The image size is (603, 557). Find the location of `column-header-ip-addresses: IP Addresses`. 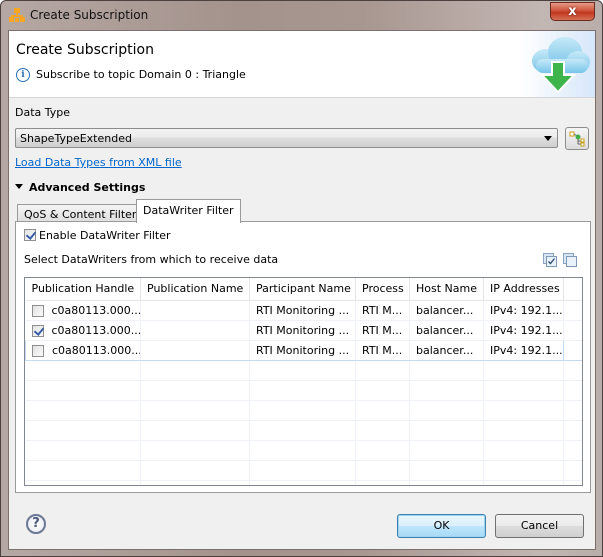

column-header-ip-addresses: IP Addresses is located at coordinates (523, 289).